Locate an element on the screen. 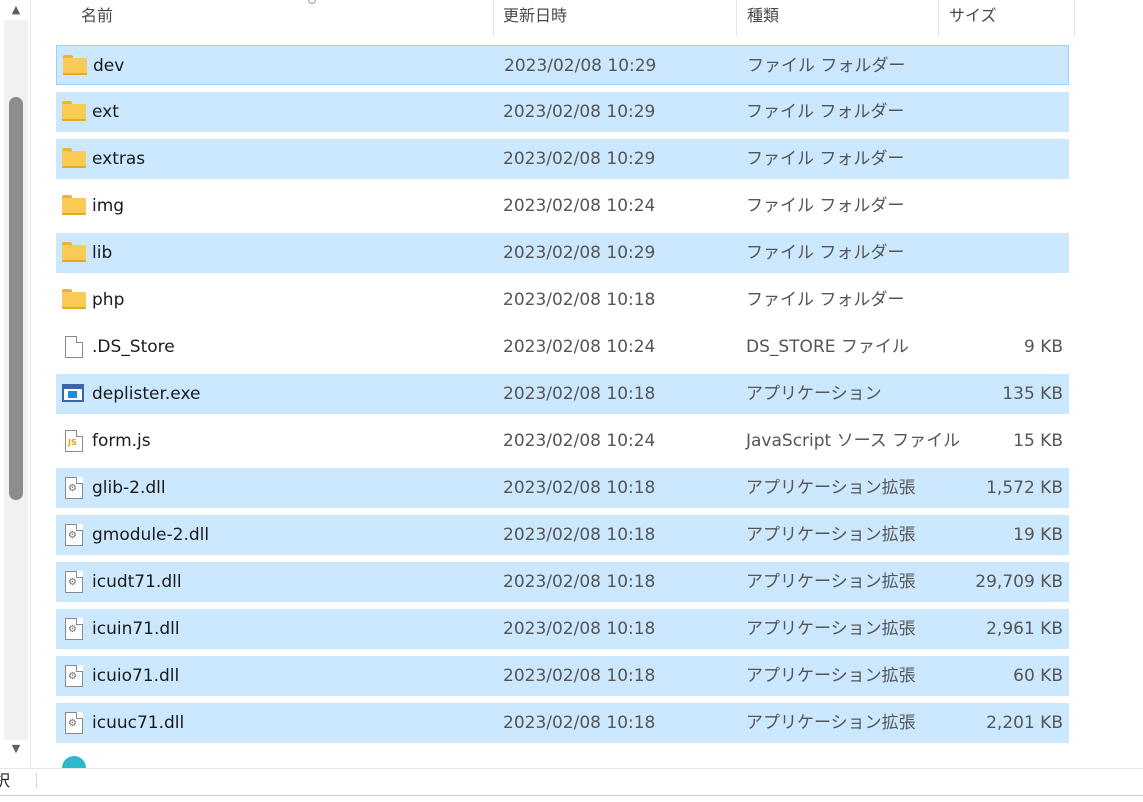  application-icon is located at coordinates (74, 394).